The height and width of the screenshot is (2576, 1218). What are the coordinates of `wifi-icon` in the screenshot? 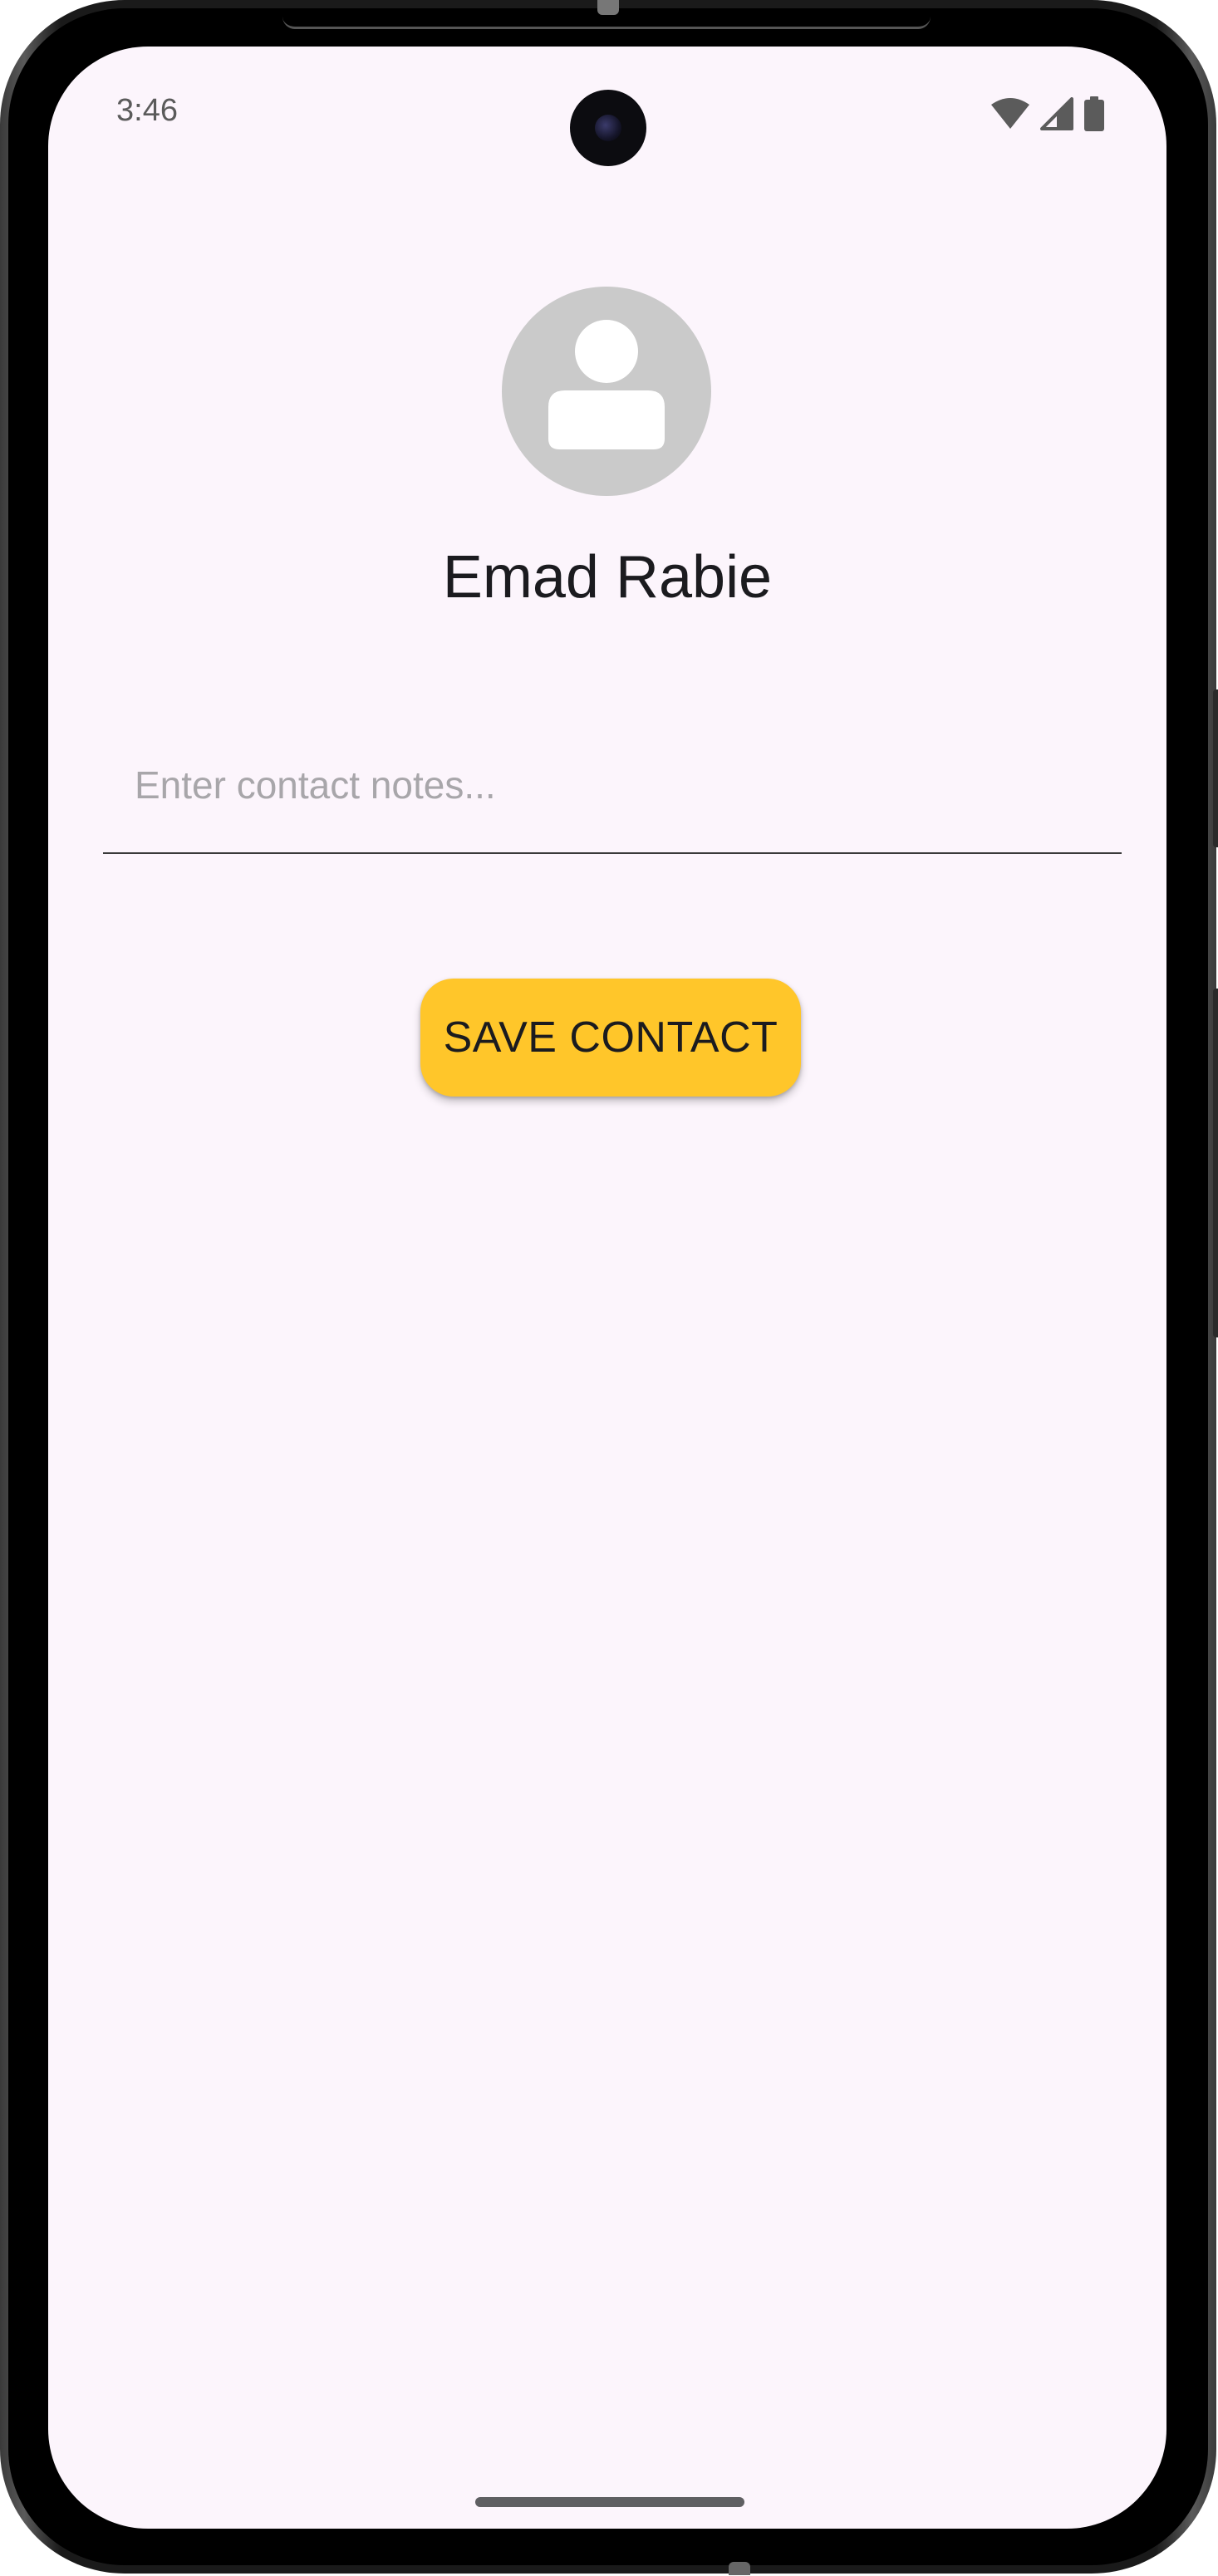 It's located at (1010, 116).